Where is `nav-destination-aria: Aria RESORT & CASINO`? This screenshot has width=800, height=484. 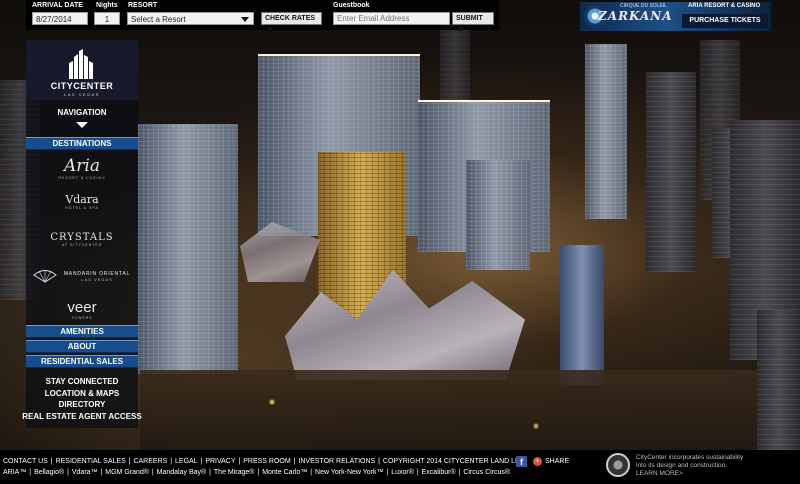
nav-destination-aria: Aria RESORT & CASINO is located at coordinates (82, 168).